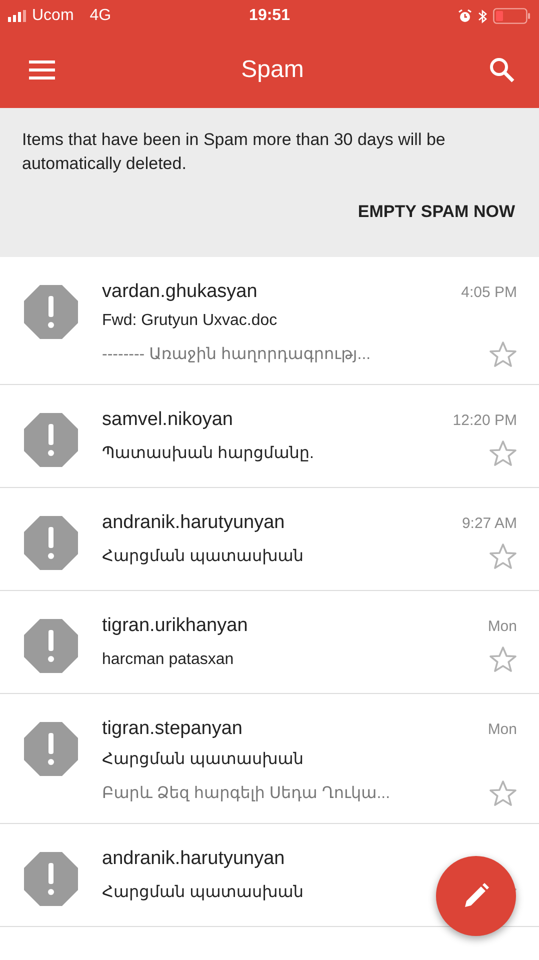 Image resolution: width=539 pixels, height=960 pixels. Describe the element at coordinates (465, 16) in the screenshot. I see `alarm-icon` at that location.